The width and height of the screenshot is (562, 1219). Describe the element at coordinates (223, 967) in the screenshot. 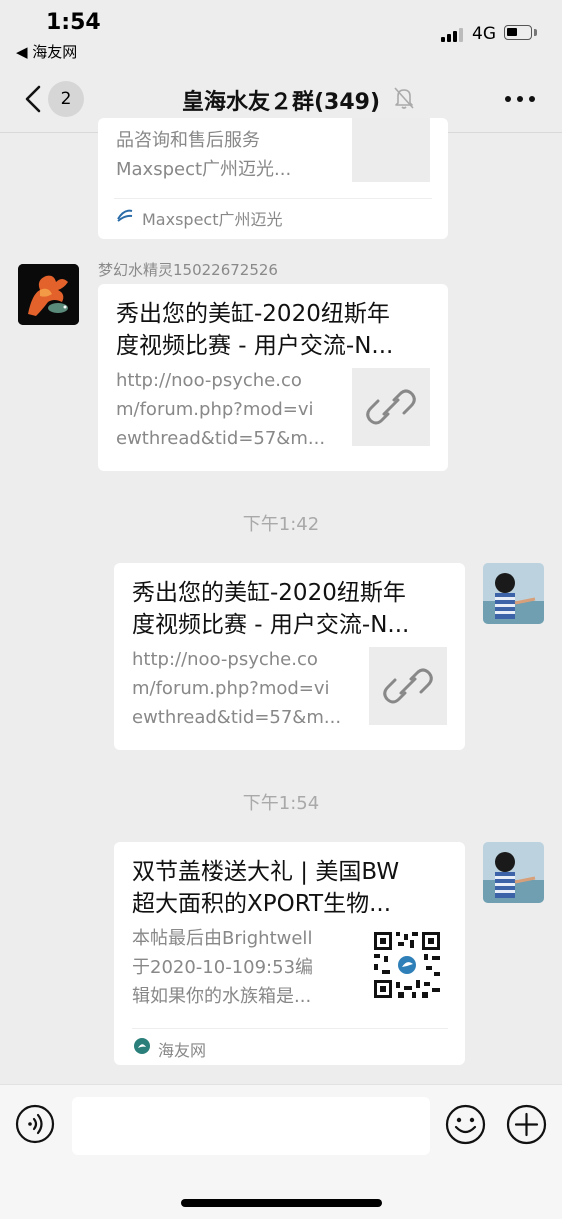

I see `card-description-line: 于2020-10-109:53编` at that location.